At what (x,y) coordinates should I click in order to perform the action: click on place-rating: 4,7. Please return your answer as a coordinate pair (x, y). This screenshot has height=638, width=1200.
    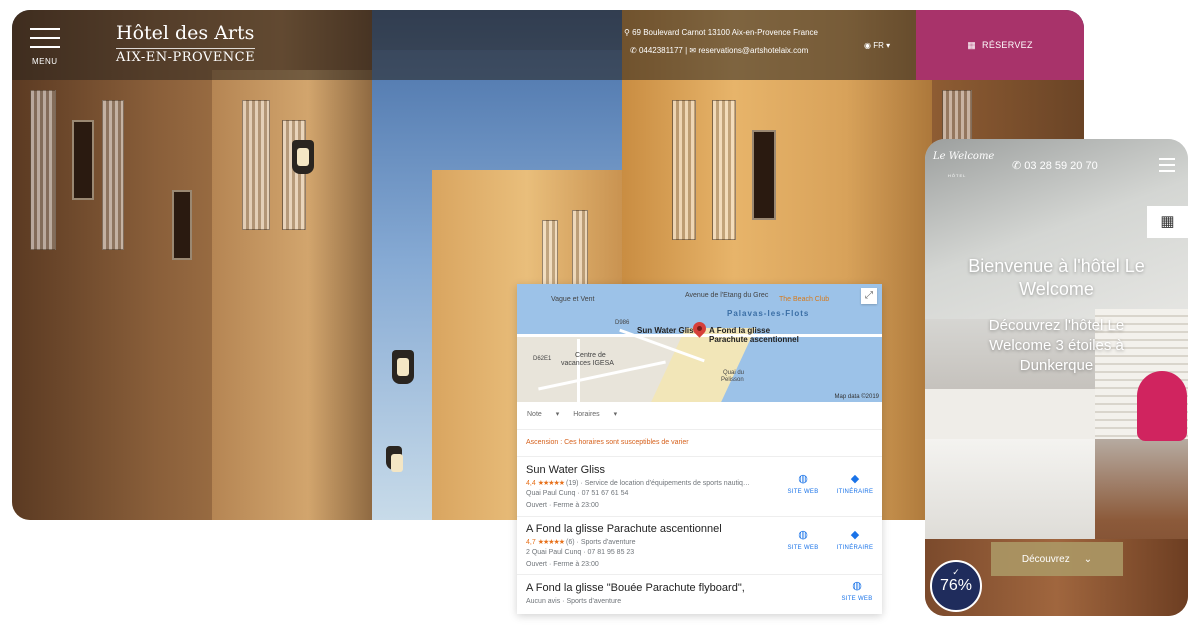
    Looking at the image, I should click on (531, 542).